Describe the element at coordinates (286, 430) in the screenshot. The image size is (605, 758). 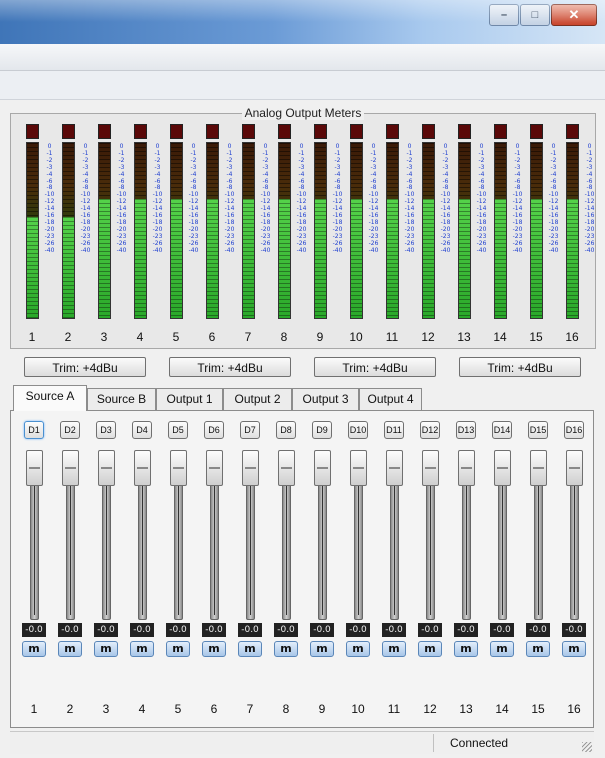
I see `channel-select-button: D8` at that location.